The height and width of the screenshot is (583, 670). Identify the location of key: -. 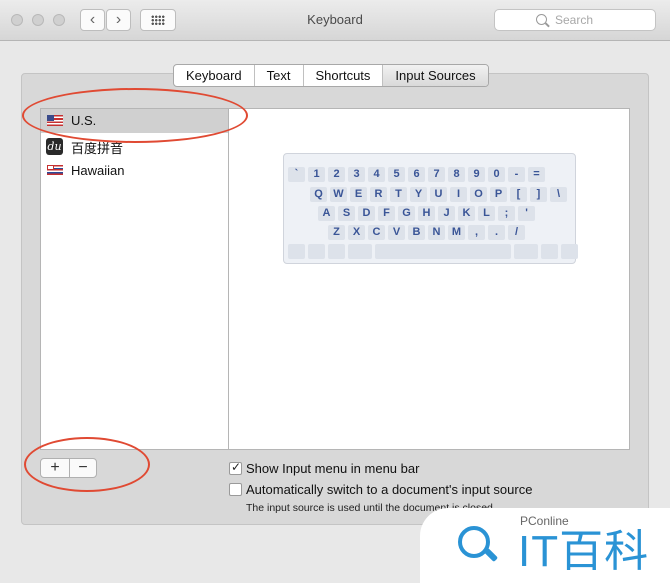
(516, 174).